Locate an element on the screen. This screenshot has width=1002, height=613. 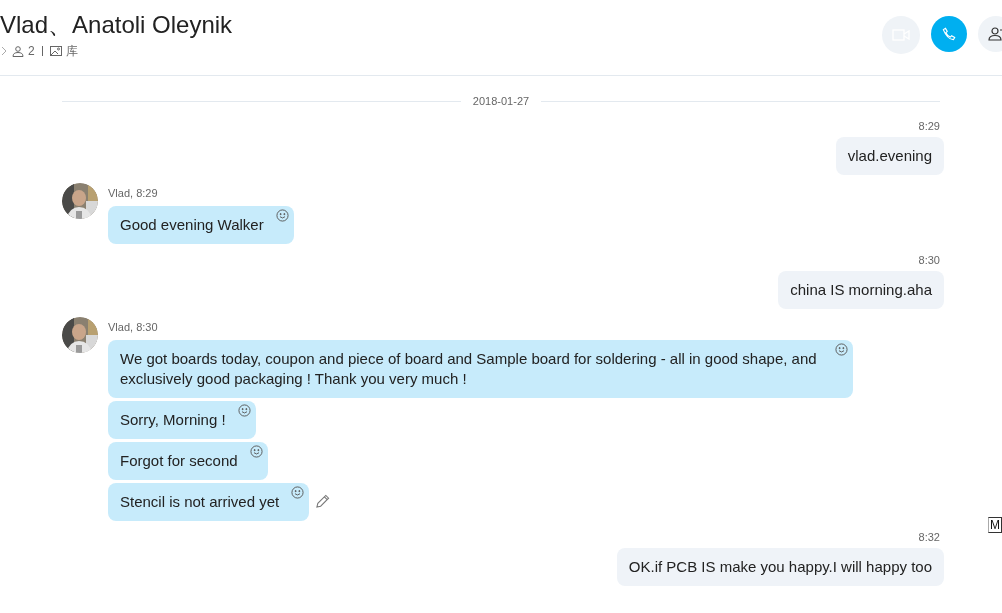
message-bubble: OK.if PCB IS make you happy.I will happy too is located at coordinates (780, 567).